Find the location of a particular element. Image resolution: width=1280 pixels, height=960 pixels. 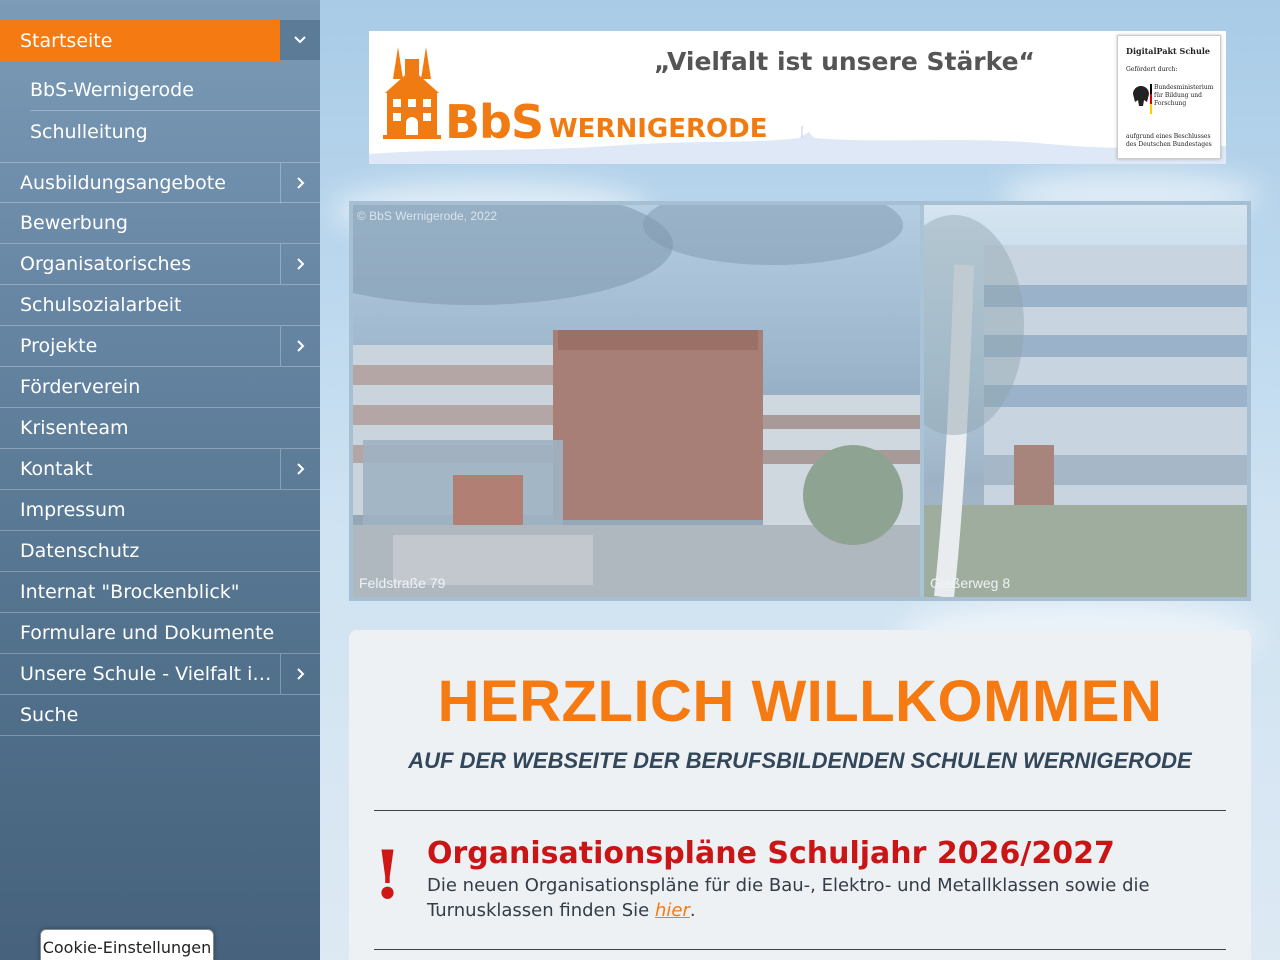

slogan: „Vielfalt ist unsere Stärke“ is located at coordinates (844, 61).